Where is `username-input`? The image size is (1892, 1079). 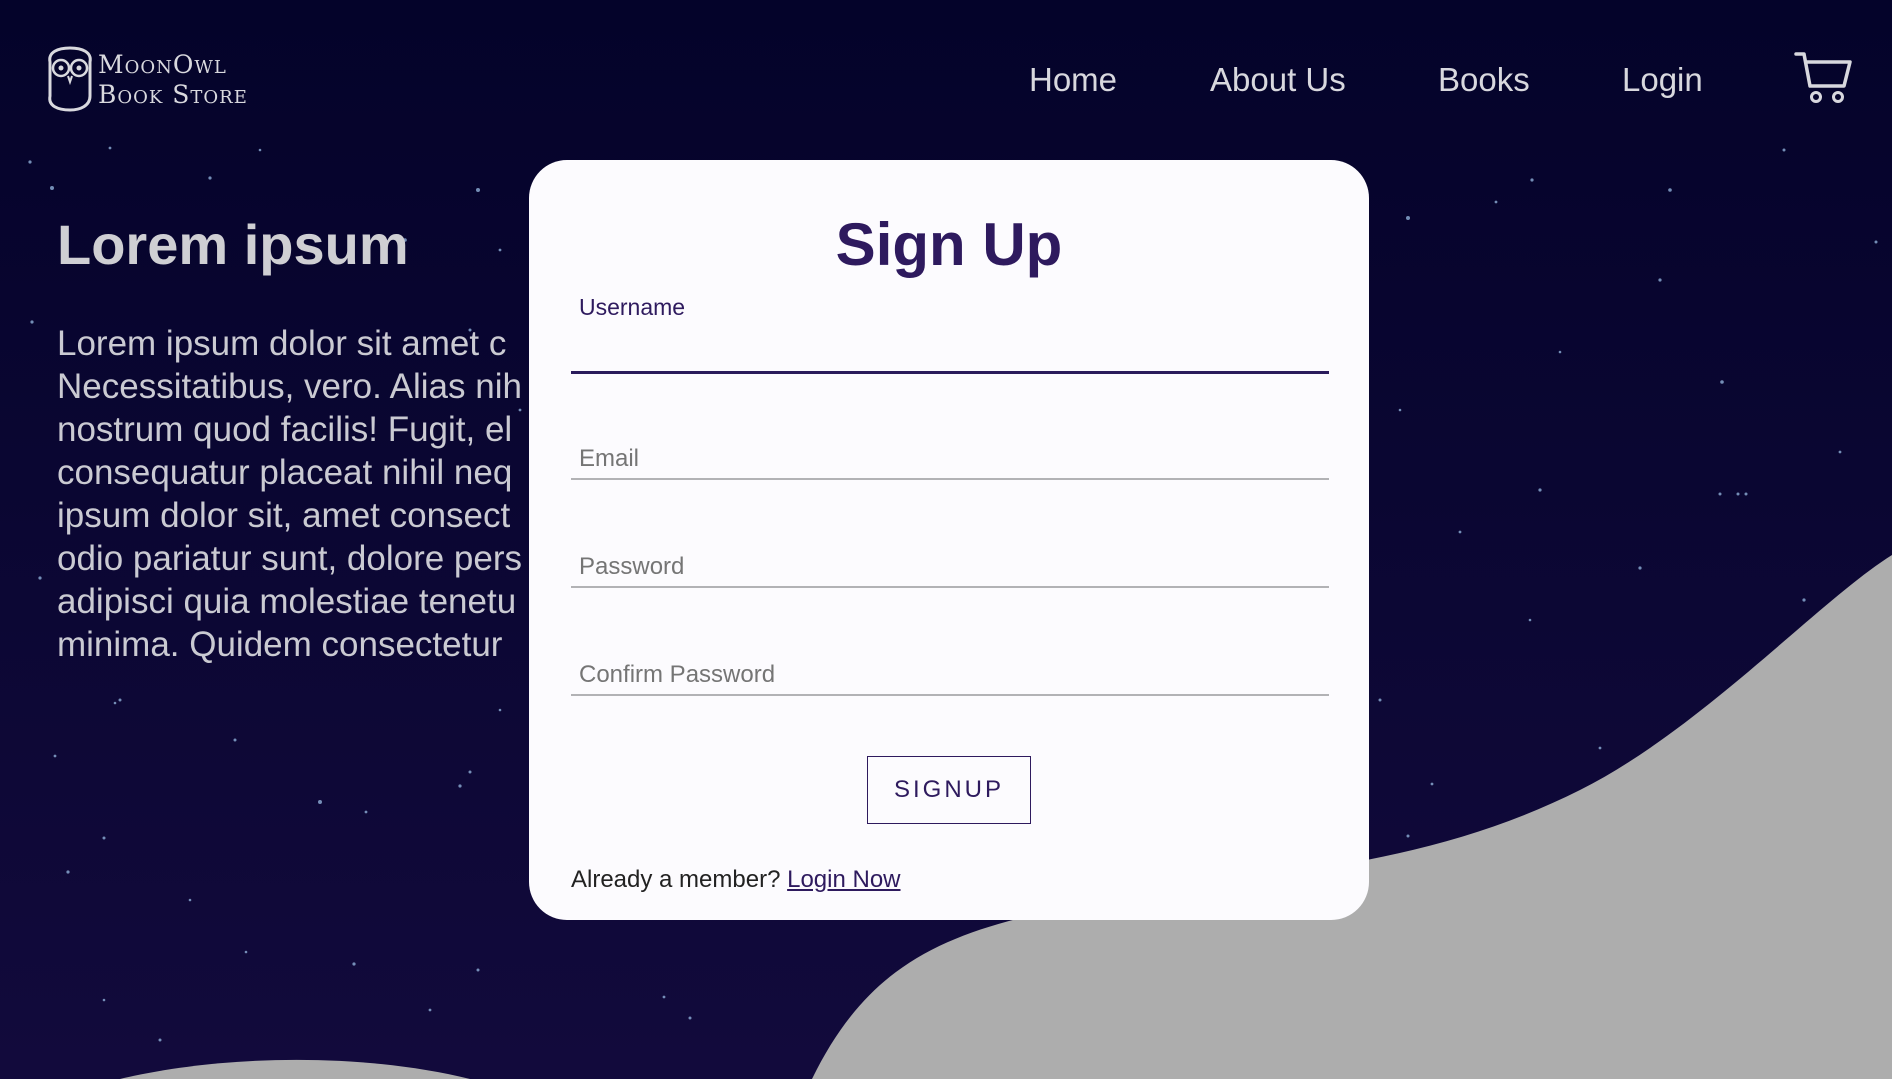
username-input is located at coordinates (950, 354).